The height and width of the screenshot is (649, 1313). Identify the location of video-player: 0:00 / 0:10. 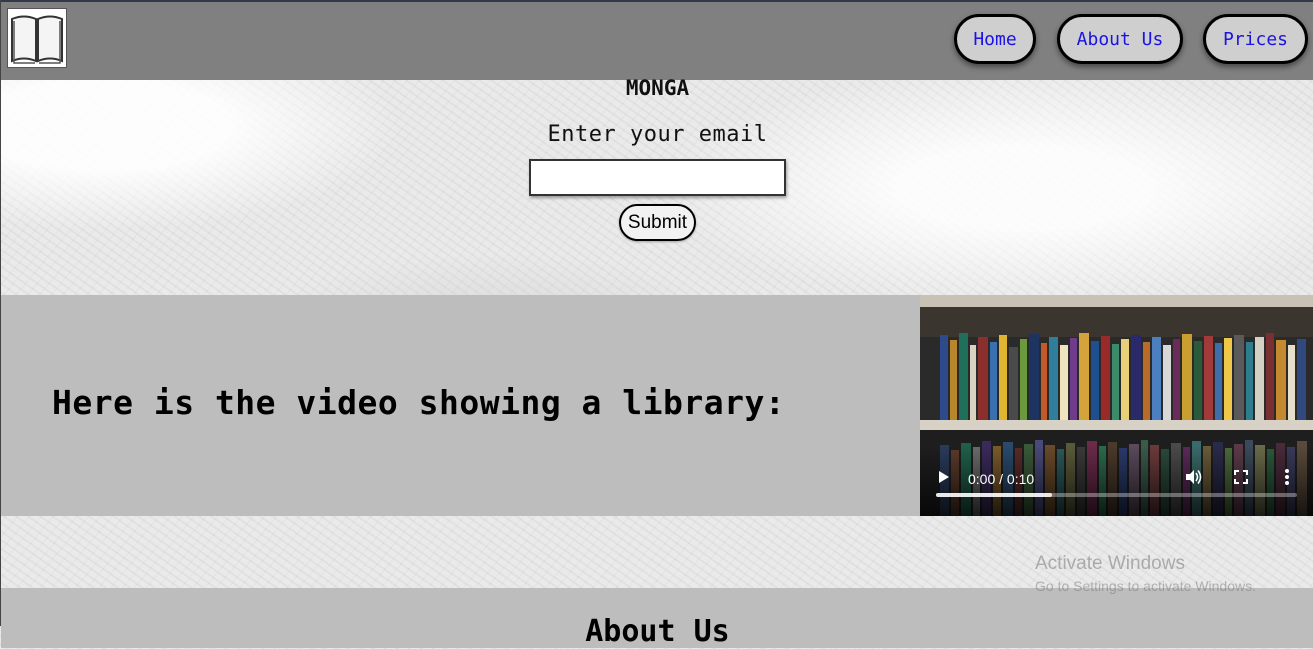
(1116, 405).